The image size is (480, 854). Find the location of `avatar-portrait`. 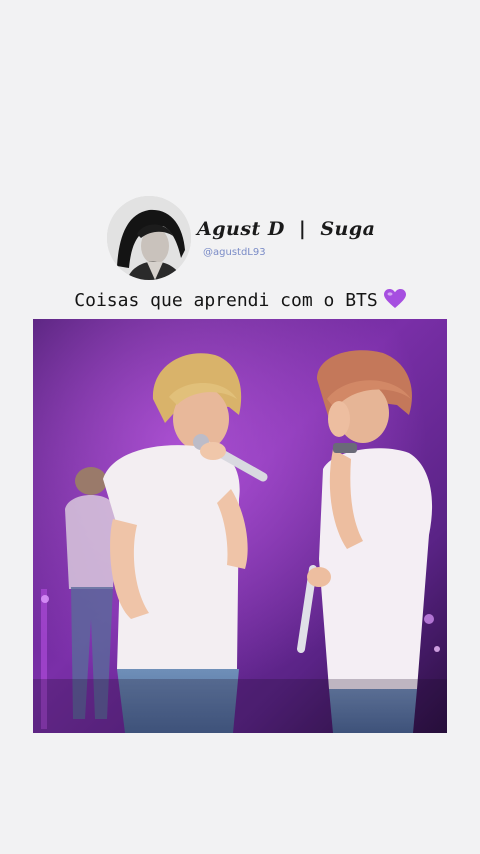

avatar-portrait is located at coordinates (149, 238).